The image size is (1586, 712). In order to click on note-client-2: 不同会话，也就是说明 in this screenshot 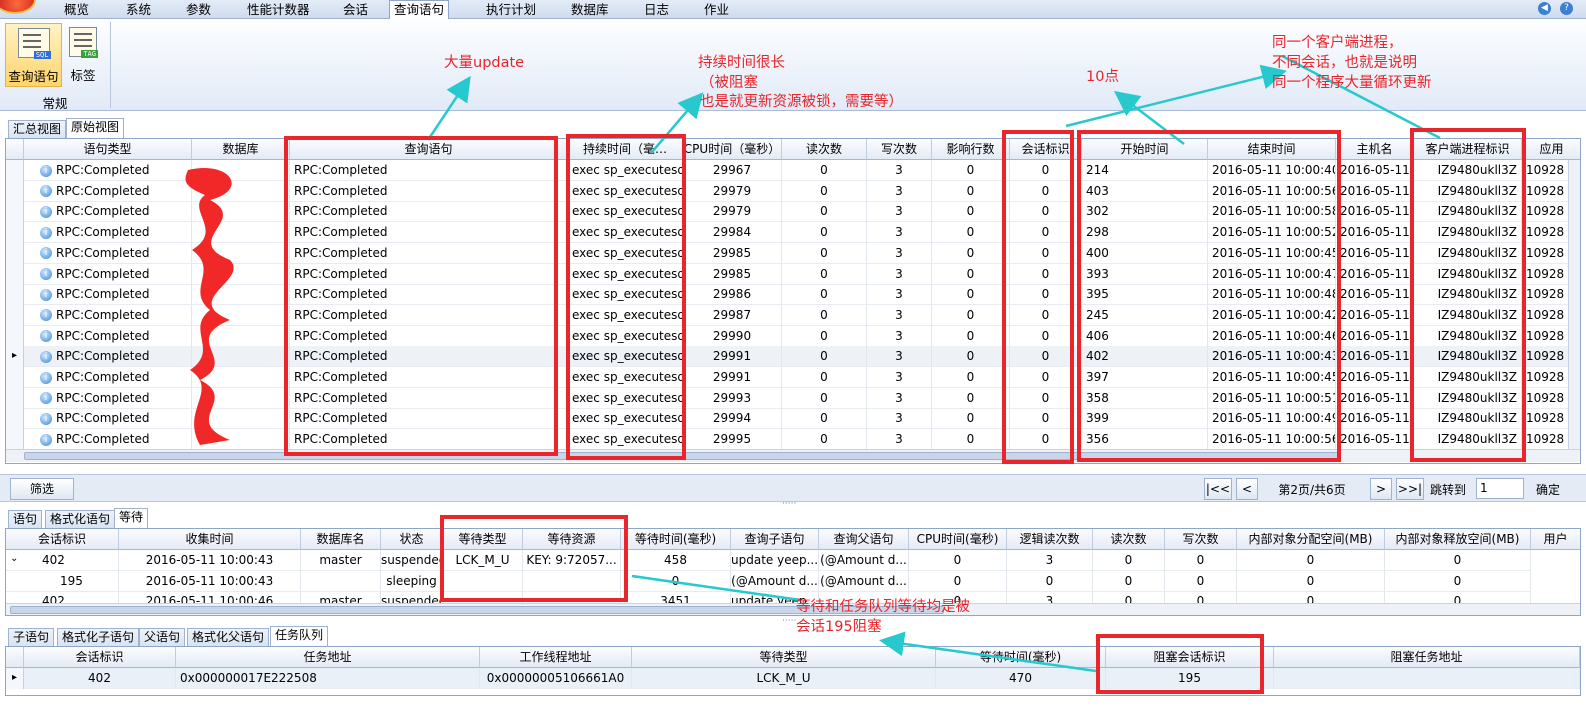, I will do `click(1344, 63)`.